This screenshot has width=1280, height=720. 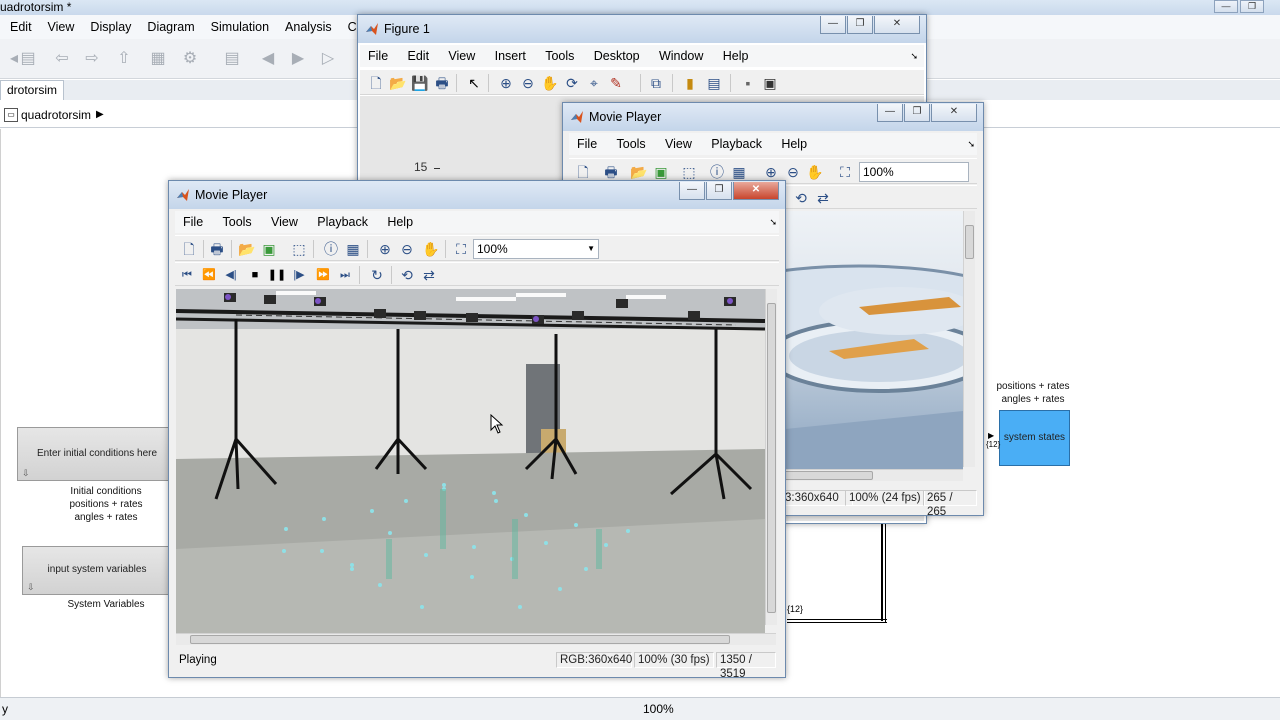 What do you see at coordinates (748, 83) in the screenshot?
I see `hide-plot-tools-icon: ▪` at bounding box center [748, 83].